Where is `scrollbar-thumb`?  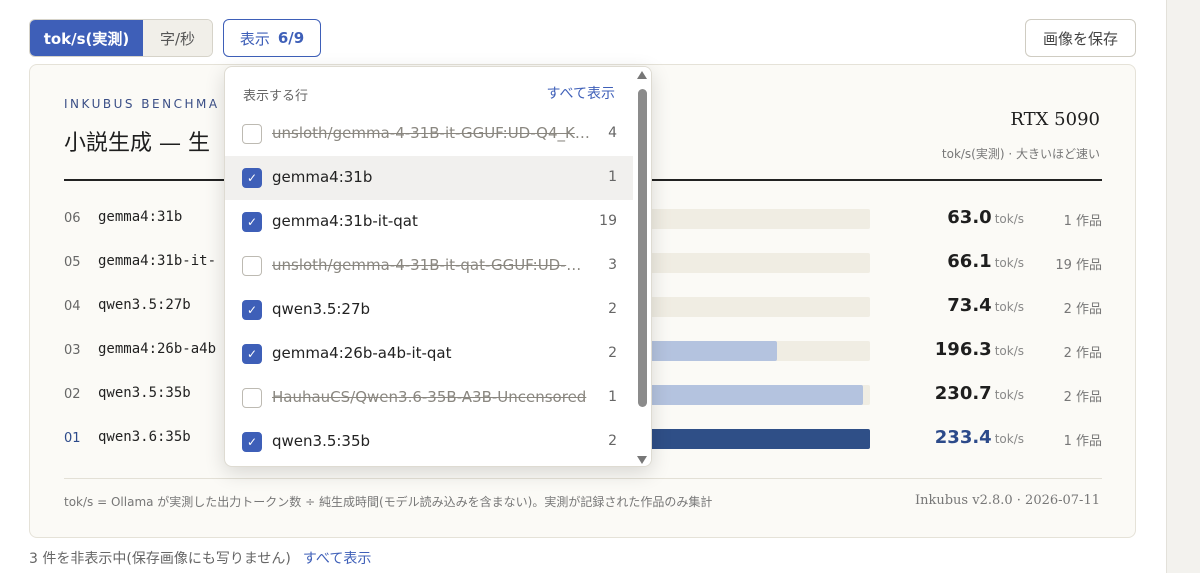 scrollbar-thumb is located at coordinates (642, 248).